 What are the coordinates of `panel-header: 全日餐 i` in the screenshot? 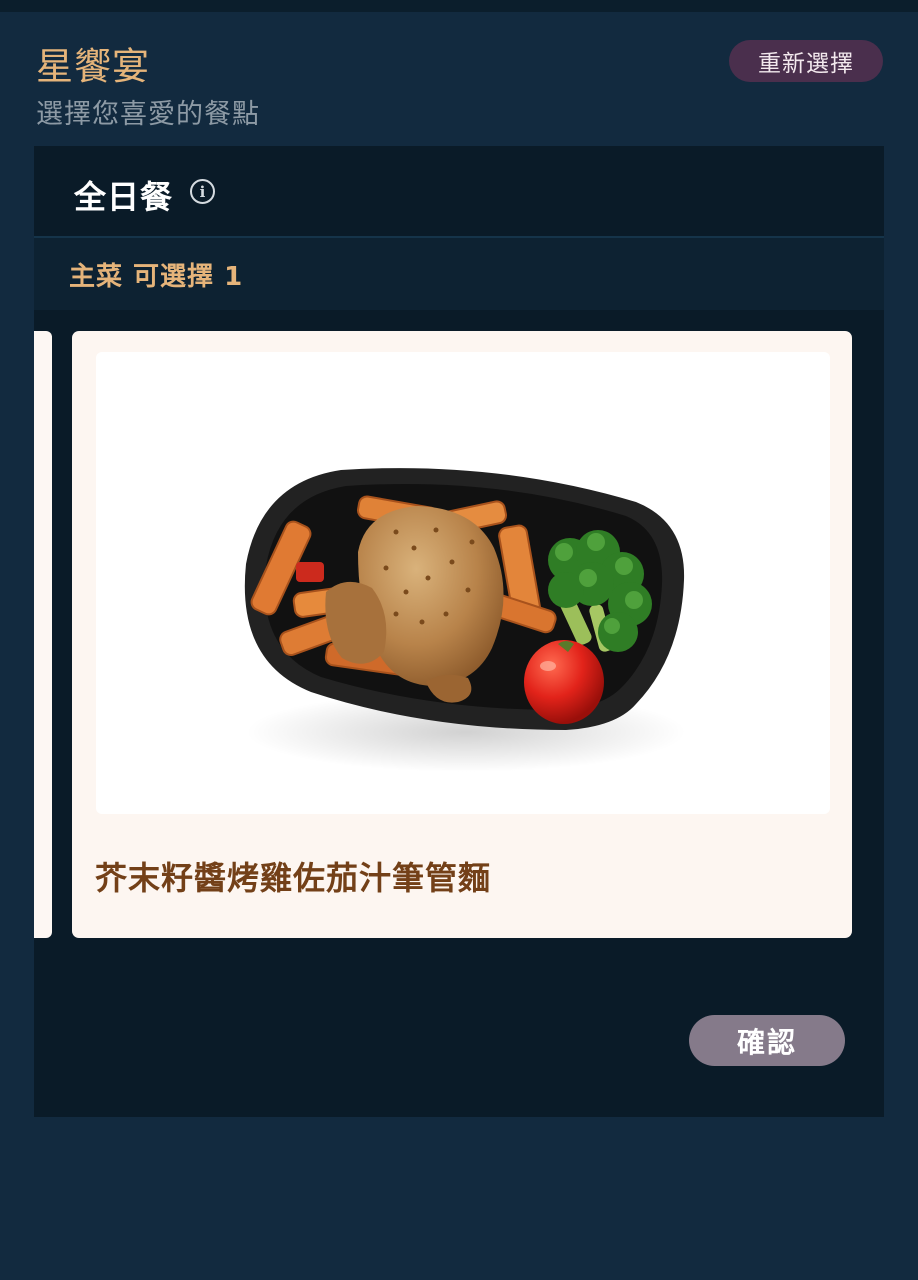 It's located at (459, 192).